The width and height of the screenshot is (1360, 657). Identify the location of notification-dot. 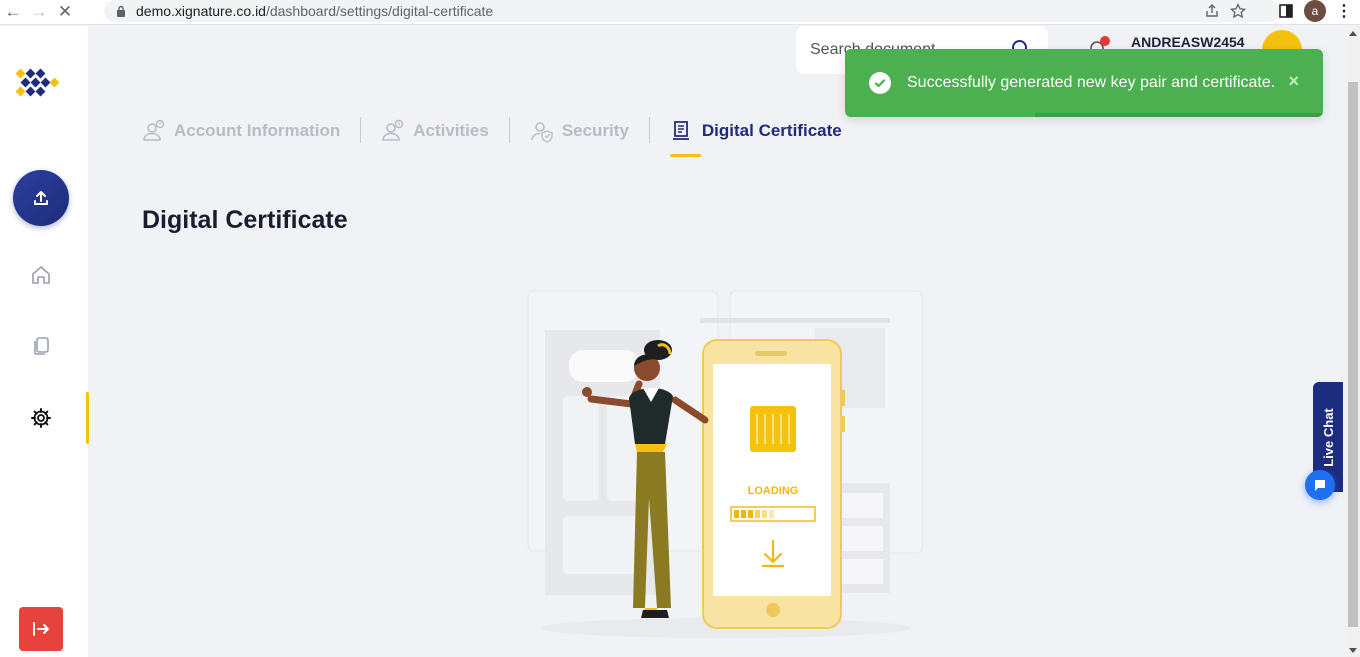
(1105, 41).